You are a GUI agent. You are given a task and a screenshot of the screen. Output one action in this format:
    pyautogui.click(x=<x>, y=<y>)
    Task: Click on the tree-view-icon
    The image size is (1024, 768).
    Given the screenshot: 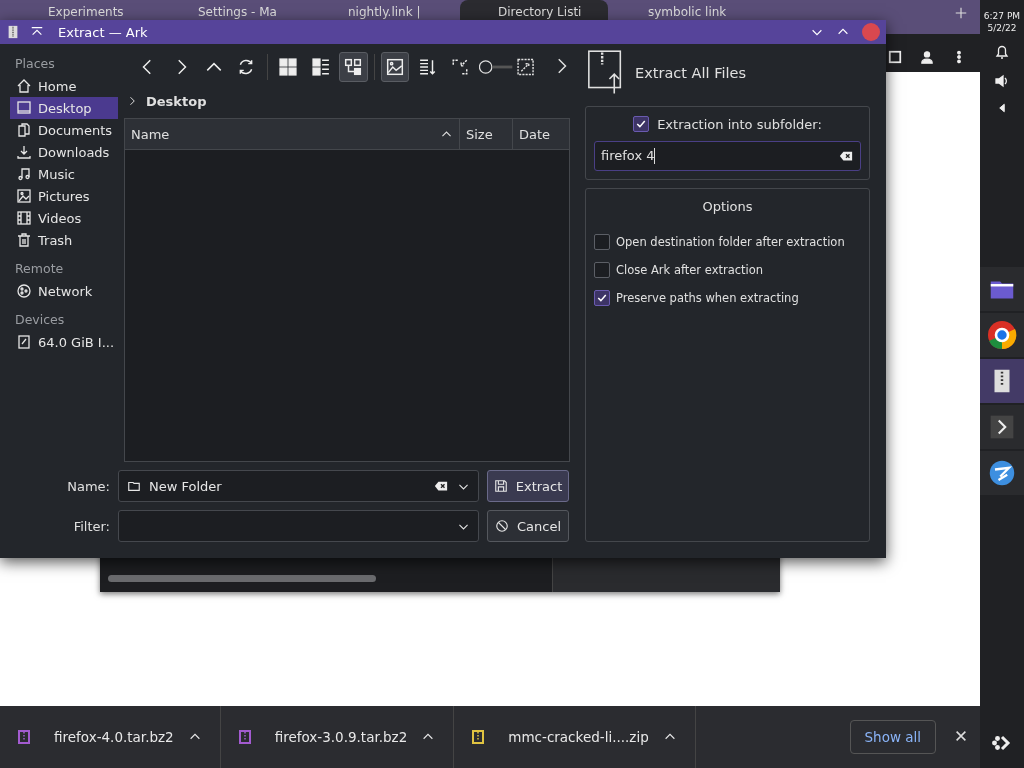 What is the action you would take?
    pyautogui.click(x=353, y=67)
    